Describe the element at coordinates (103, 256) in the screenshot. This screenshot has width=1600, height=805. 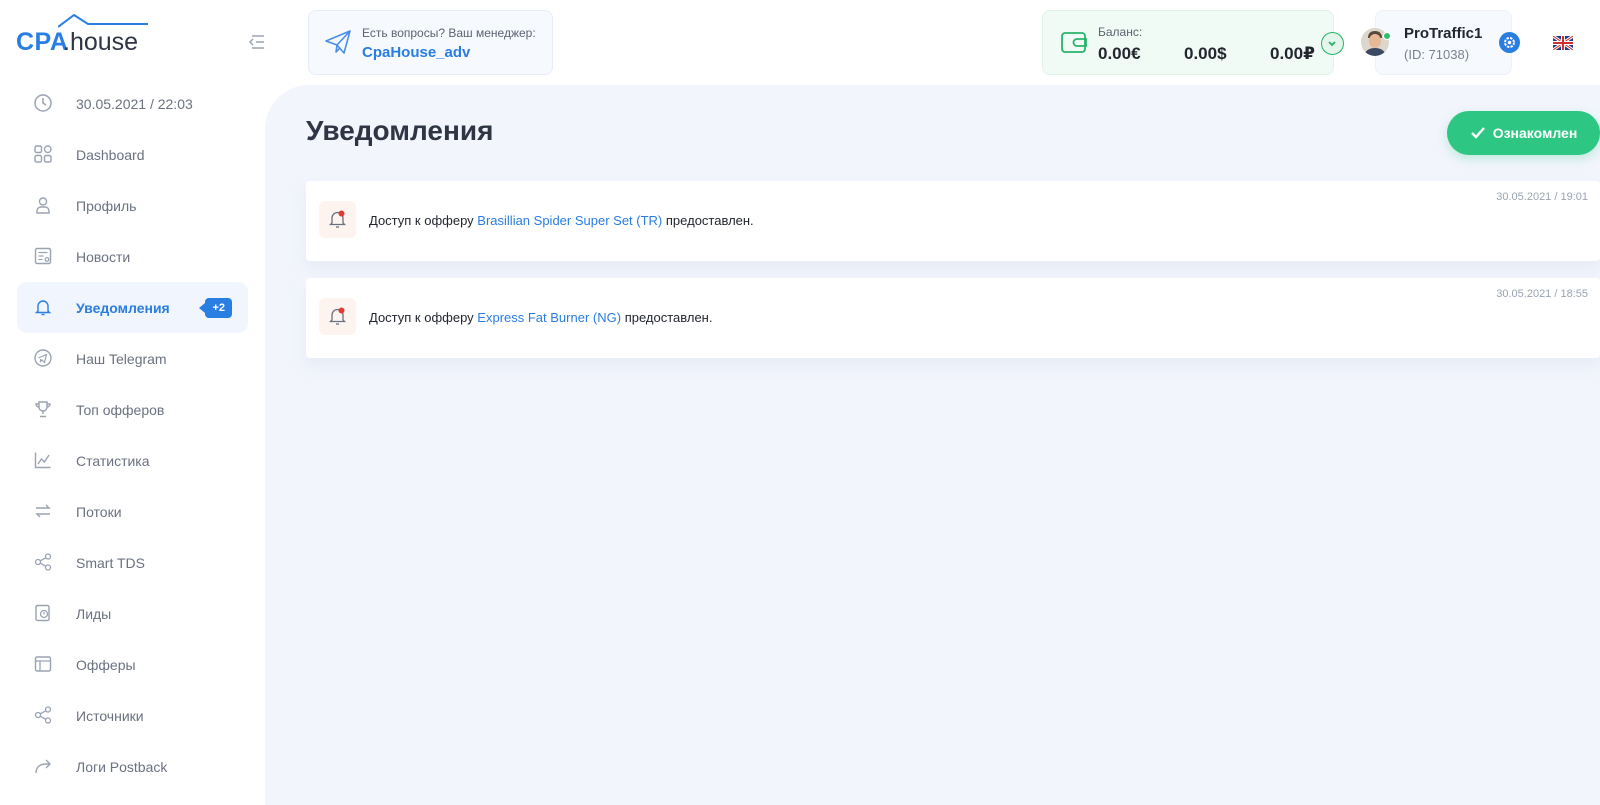
I see `sidebar-item-label: Новости` at that location.